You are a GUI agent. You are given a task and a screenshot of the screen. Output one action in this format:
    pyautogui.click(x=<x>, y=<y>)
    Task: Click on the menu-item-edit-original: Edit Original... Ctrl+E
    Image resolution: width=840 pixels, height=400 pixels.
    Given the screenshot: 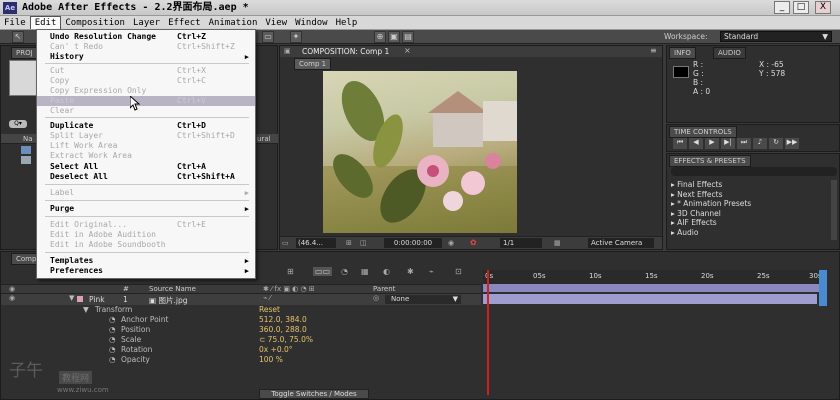 What is the action you would take?
    pyautogui.click(x=146, y=225)
    